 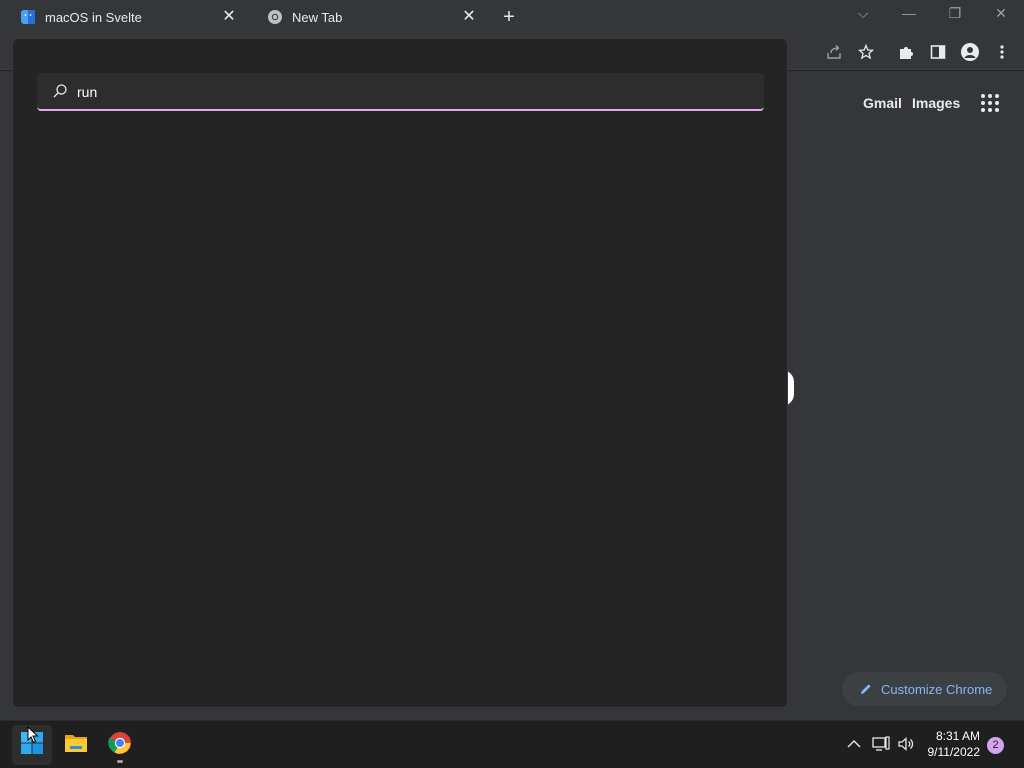 What do you see at coordinates (990, 103) in the screenshot?
I see `google-apps-icon` at bounding box center [990, 103].